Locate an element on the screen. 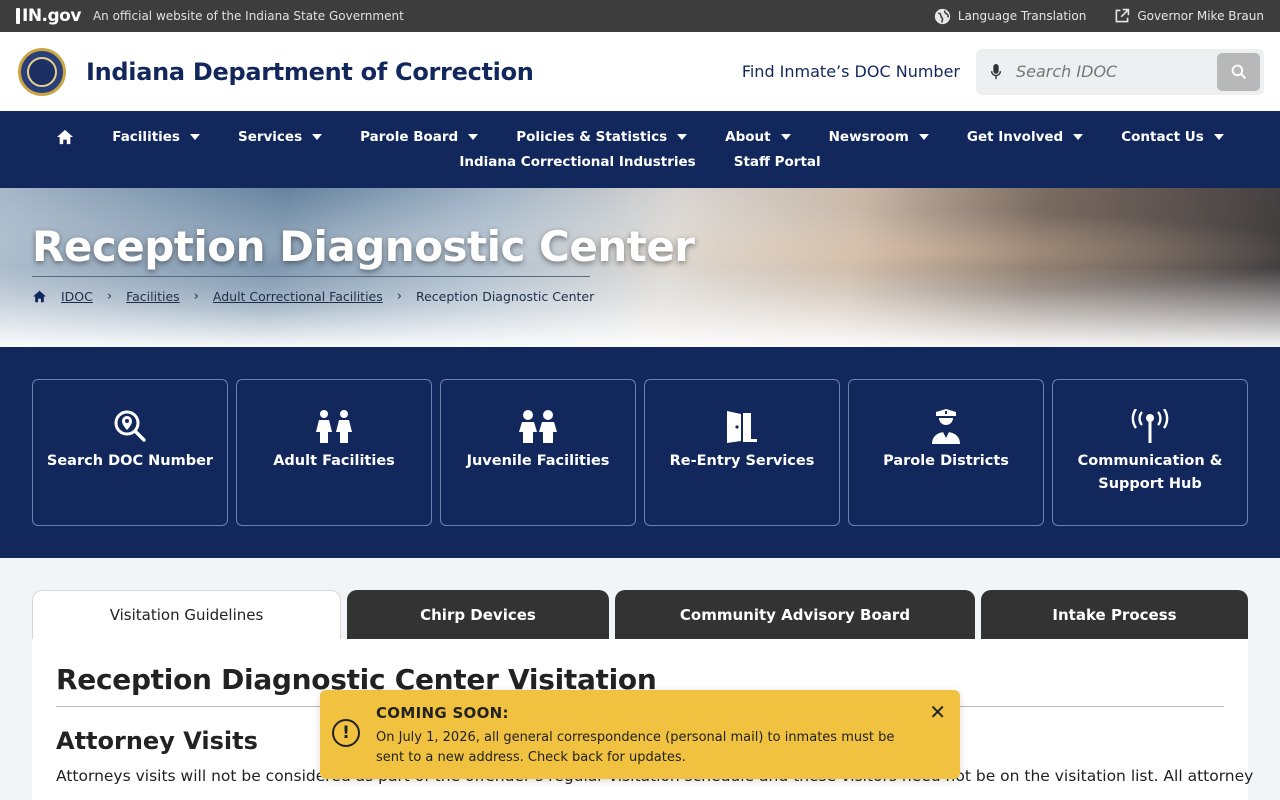 The image size is (1280, 800). nav-about: About is located at coordinates (758, 137).